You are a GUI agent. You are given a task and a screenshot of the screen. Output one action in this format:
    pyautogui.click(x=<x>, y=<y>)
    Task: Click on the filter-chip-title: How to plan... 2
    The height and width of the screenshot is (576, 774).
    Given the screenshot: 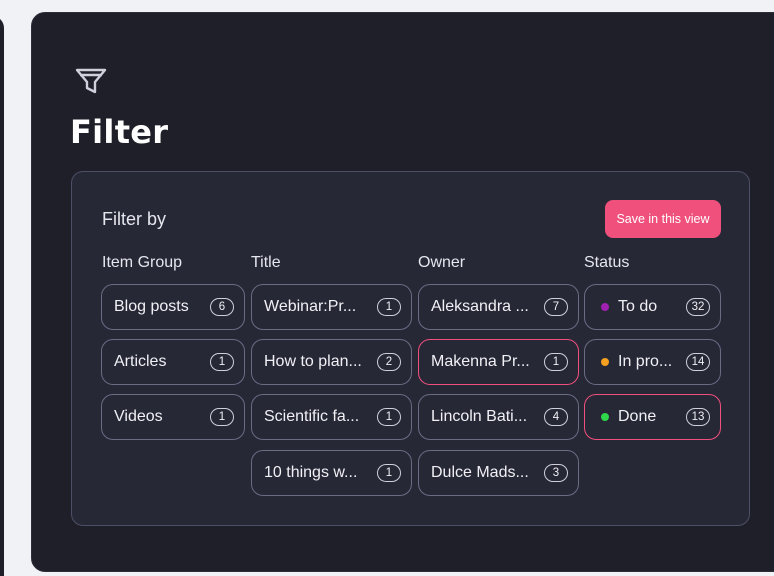 What is the action you would take?
    pyautogui.click(x=331, y=362)
    